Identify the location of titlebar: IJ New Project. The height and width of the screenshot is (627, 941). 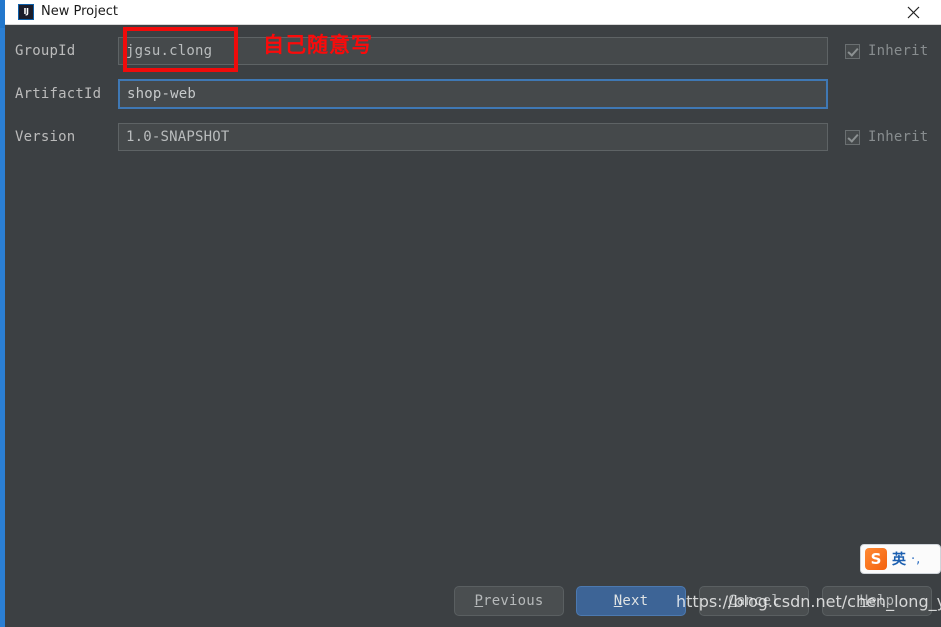
(473, 12).